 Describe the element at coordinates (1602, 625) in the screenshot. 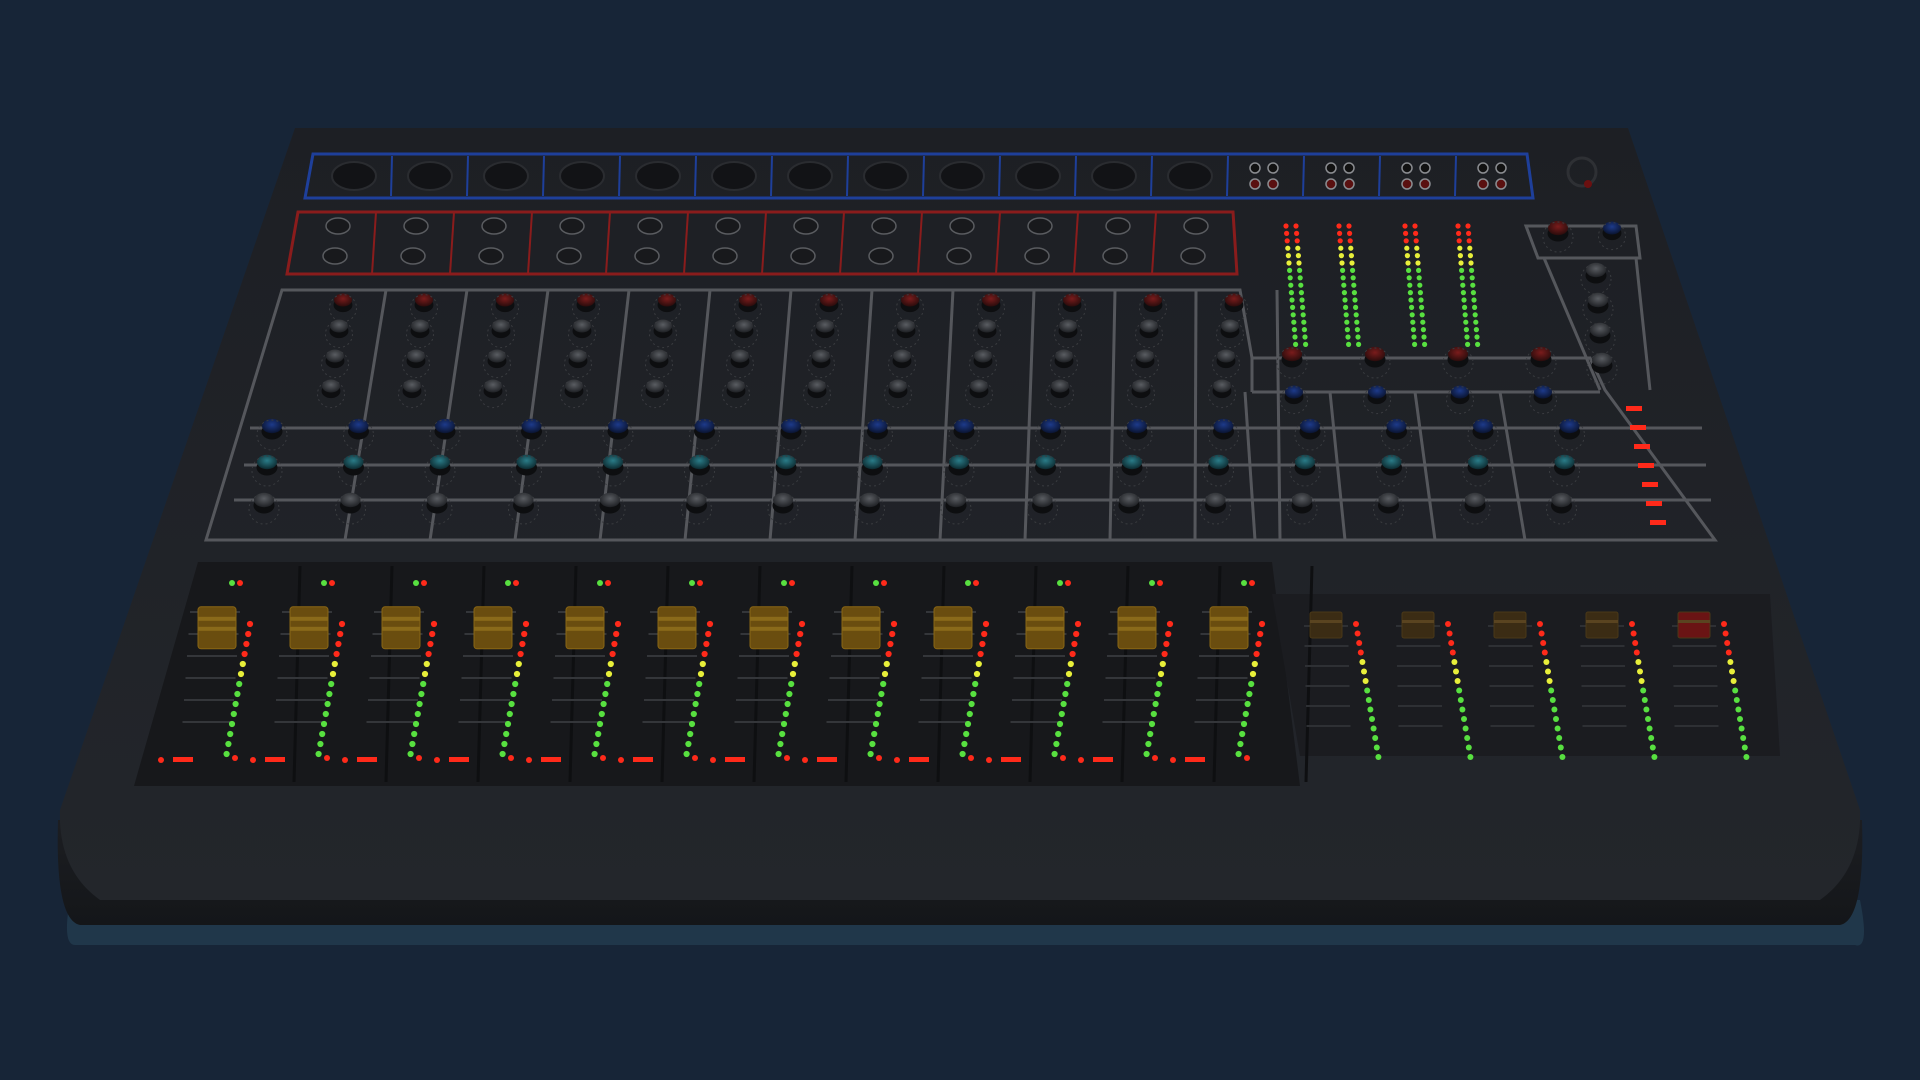

I see `group-4-fader-cap` at that location.